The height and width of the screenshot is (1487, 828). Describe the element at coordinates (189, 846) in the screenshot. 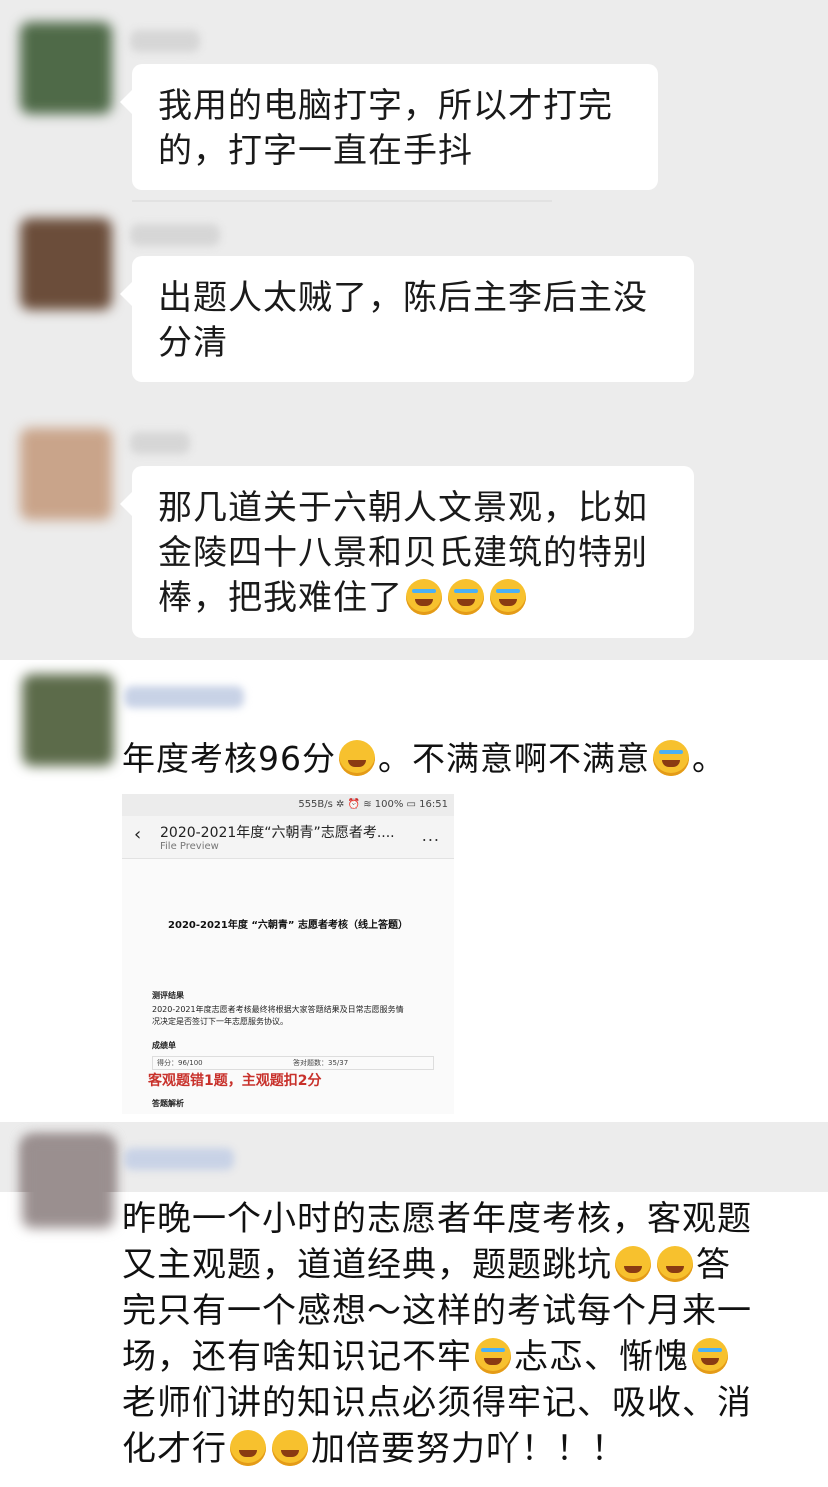

I see `file-subtitle: File Preview` at that location.